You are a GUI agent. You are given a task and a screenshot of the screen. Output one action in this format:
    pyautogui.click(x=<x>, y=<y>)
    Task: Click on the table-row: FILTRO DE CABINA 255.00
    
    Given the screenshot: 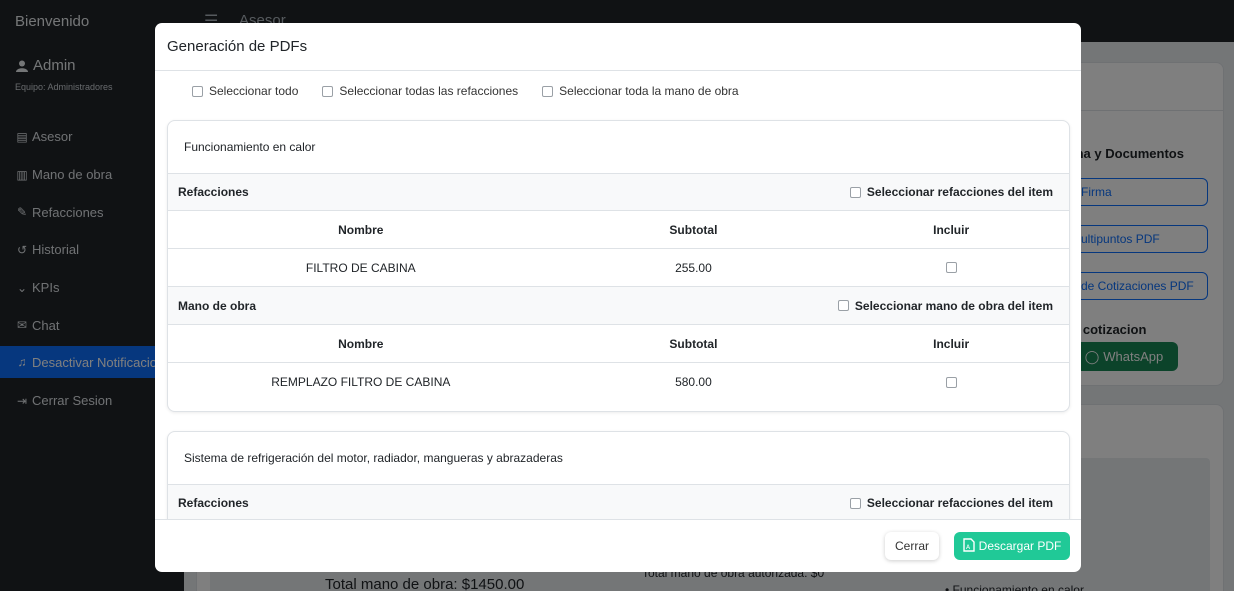 What is the action you would take?
    pyautogui.click(x=618, y=268)
    